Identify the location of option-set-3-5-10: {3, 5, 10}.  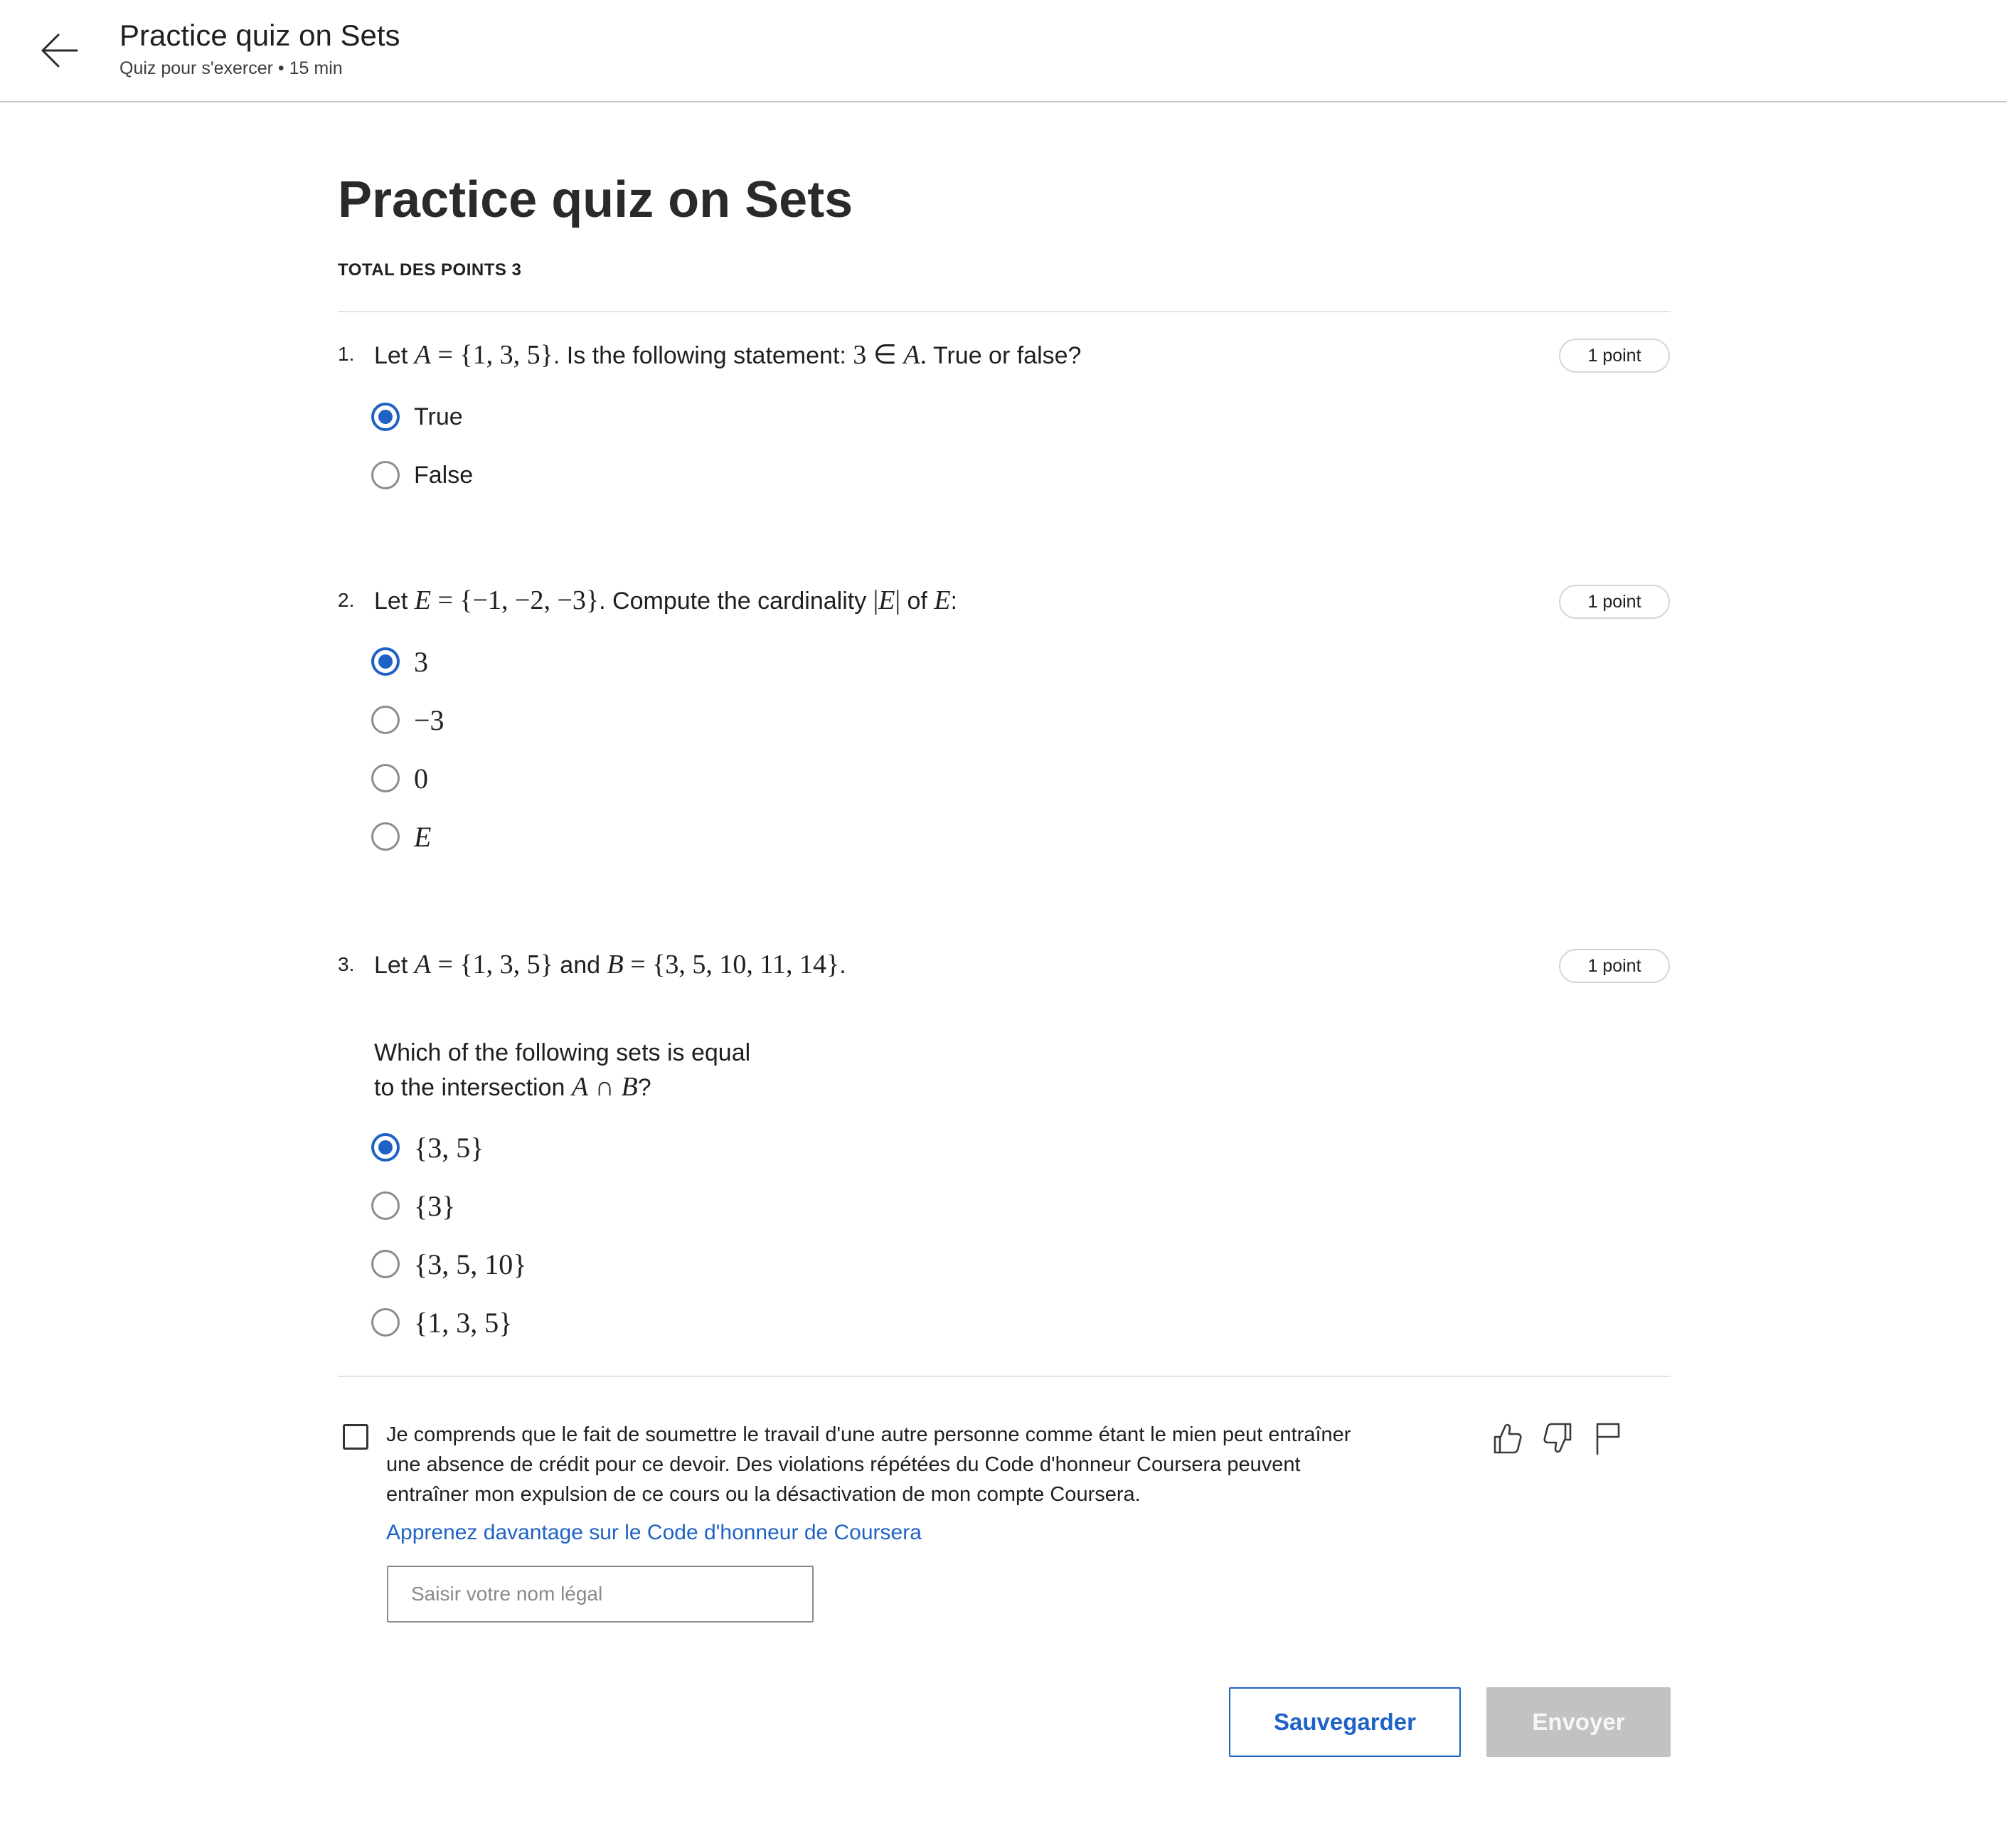
(448, 1264).